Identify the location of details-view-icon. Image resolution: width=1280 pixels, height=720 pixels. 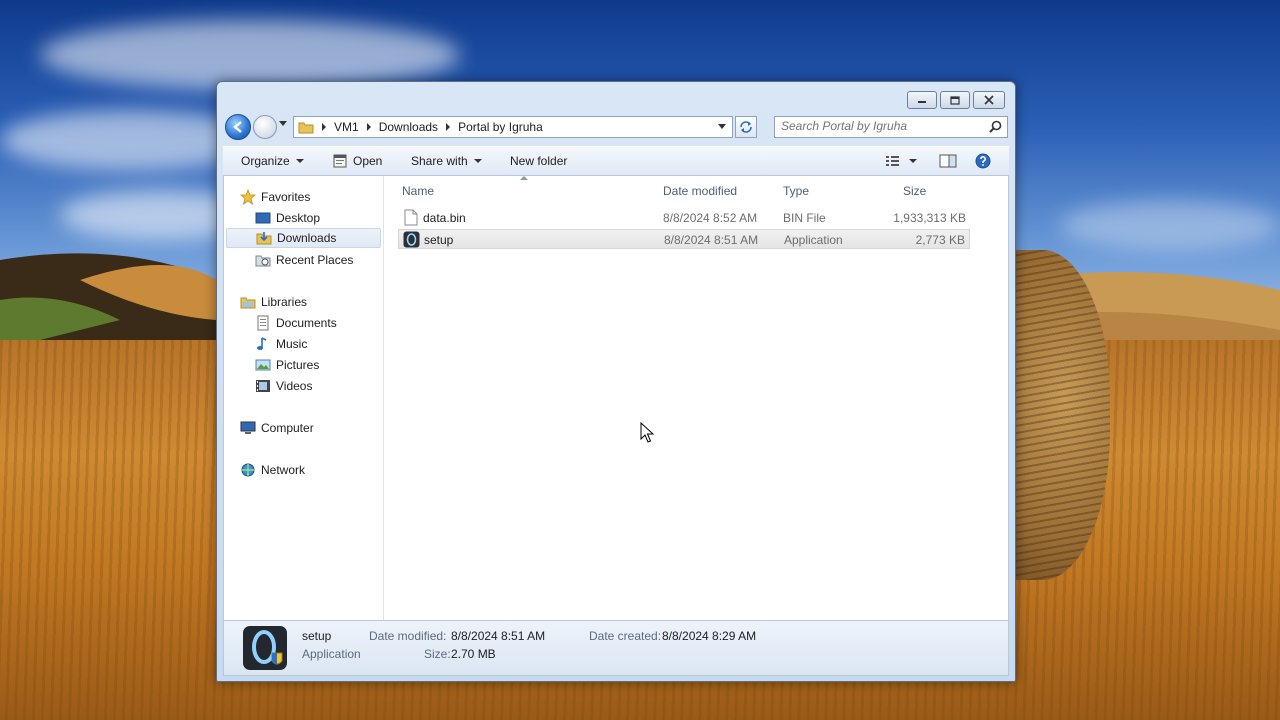
(892, 161).